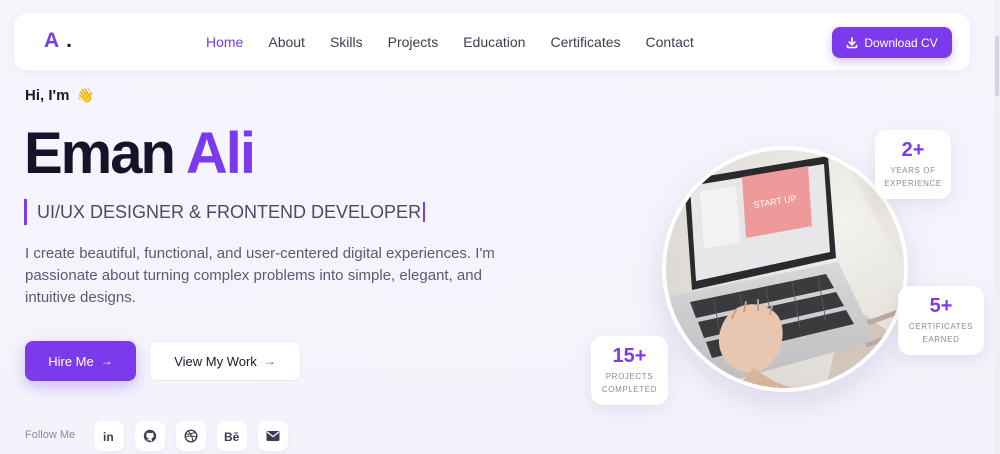 The height and width of the screenshot is (454, 1000). Describe the element at coordinates (273, 436) in the screenshot. I see `mail-icon` at that location.